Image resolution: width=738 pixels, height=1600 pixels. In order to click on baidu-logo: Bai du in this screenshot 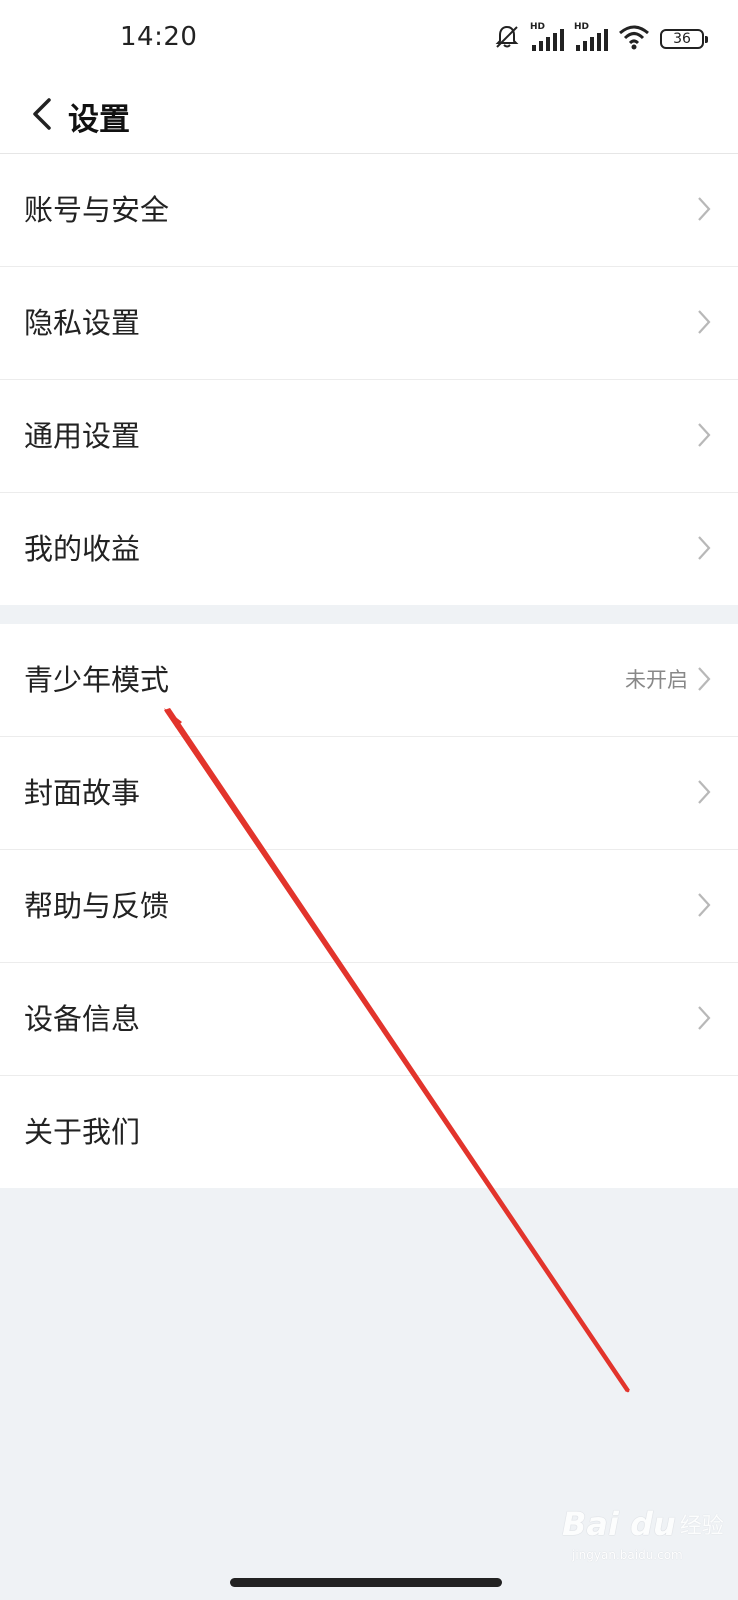, I will do `click(619, 1524)`.